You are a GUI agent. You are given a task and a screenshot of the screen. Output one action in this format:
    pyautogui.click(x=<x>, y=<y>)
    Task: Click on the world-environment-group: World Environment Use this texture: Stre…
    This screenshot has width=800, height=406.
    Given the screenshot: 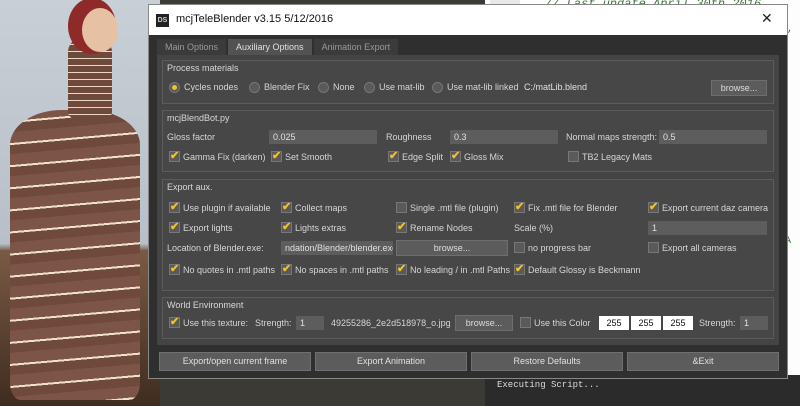 What is the action you would take?
    pyautogui.click(x=468, y=318)
    